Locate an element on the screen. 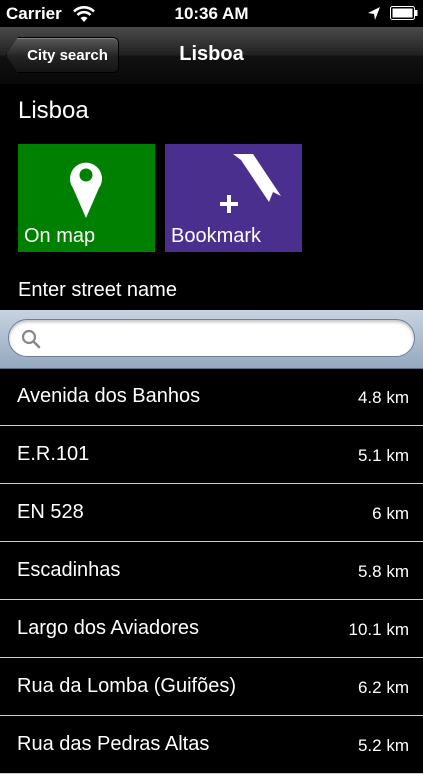  list-item: Rua das Pedras Altas 5.2 km is located at coordinates (211, 745).